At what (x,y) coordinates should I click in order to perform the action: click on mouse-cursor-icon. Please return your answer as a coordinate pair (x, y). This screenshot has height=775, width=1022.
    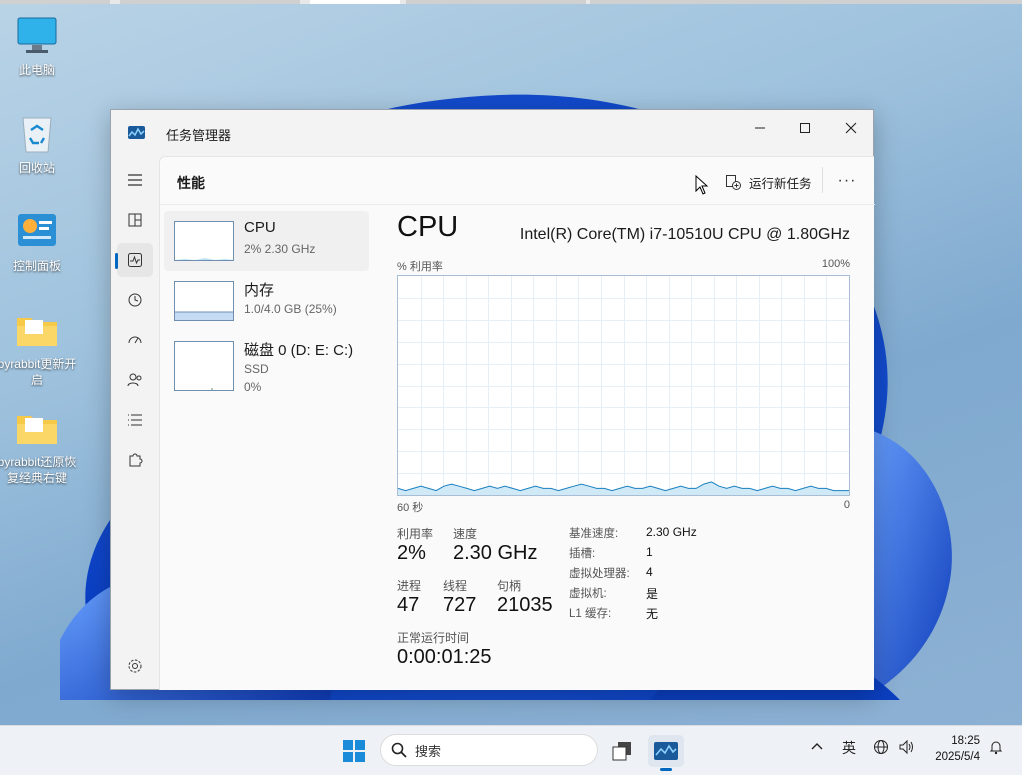
    Looking at the image, I should click on (702, 185).